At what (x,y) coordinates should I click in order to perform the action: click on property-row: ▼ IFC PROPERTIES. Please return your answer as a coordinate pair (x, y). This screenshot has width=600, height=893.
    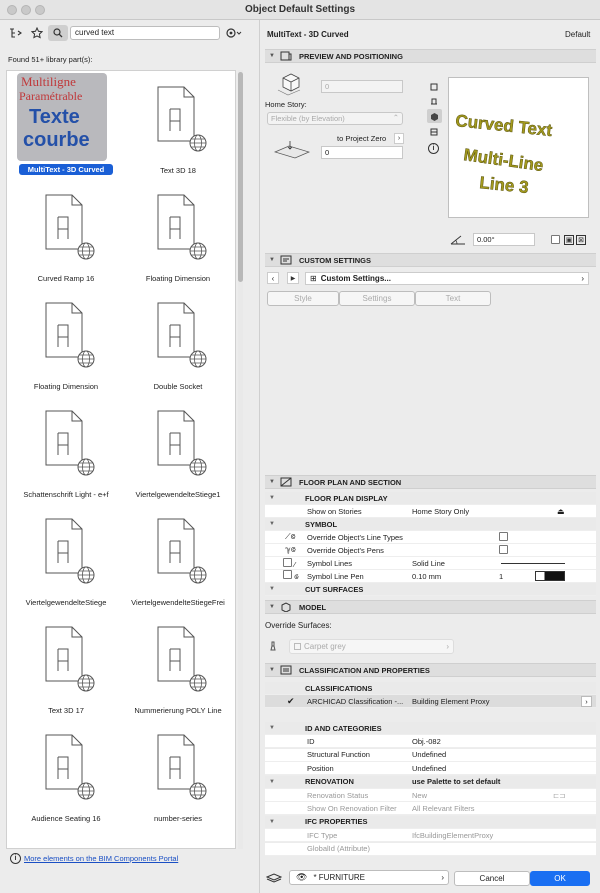
    Looking at the image, I should click on (430, 822).